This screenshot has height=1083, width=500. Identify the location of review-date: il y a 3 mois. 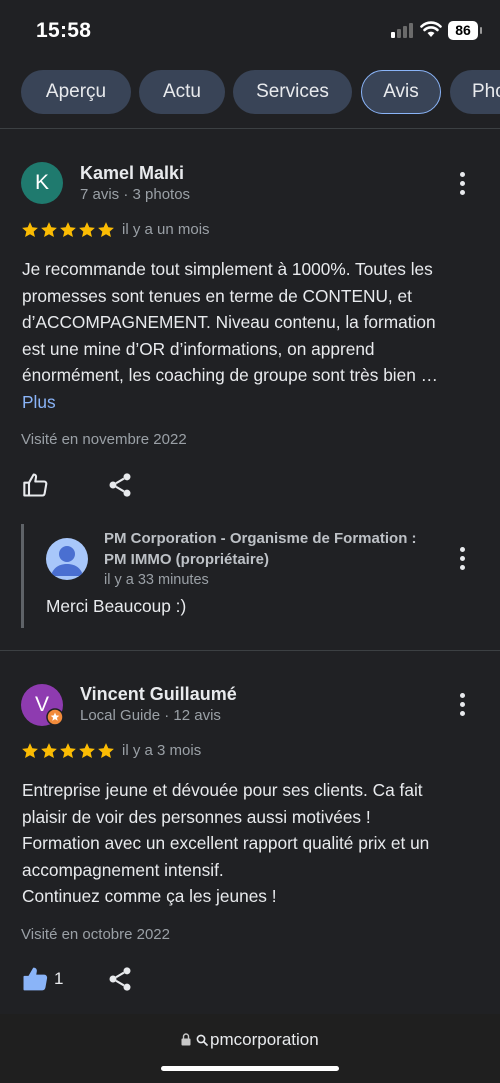
(162, 750).